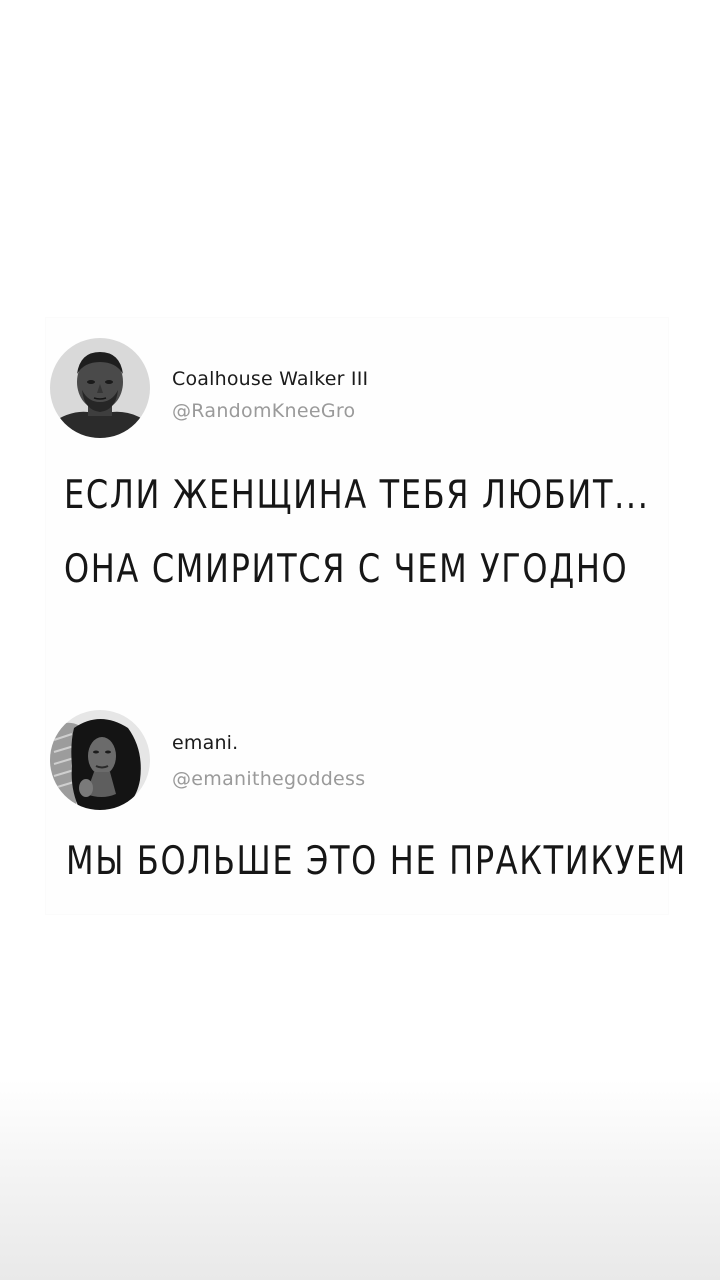 The height and width of the screenshot is (1280, 720). Describe the element at coordinates (376, 861) in the screenshot. I see `tweet-text-line: МЫ БОЛЬШЕ ЭТО НЕ ПРАКТИКУЕМ` at that location.